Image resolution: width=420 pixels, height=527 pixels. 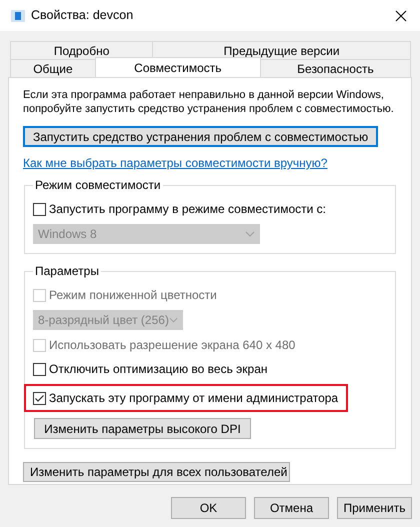 I want to click on checkbox-label: Запустить программу в режиме совместимости с:, so click(x=187, y=209).